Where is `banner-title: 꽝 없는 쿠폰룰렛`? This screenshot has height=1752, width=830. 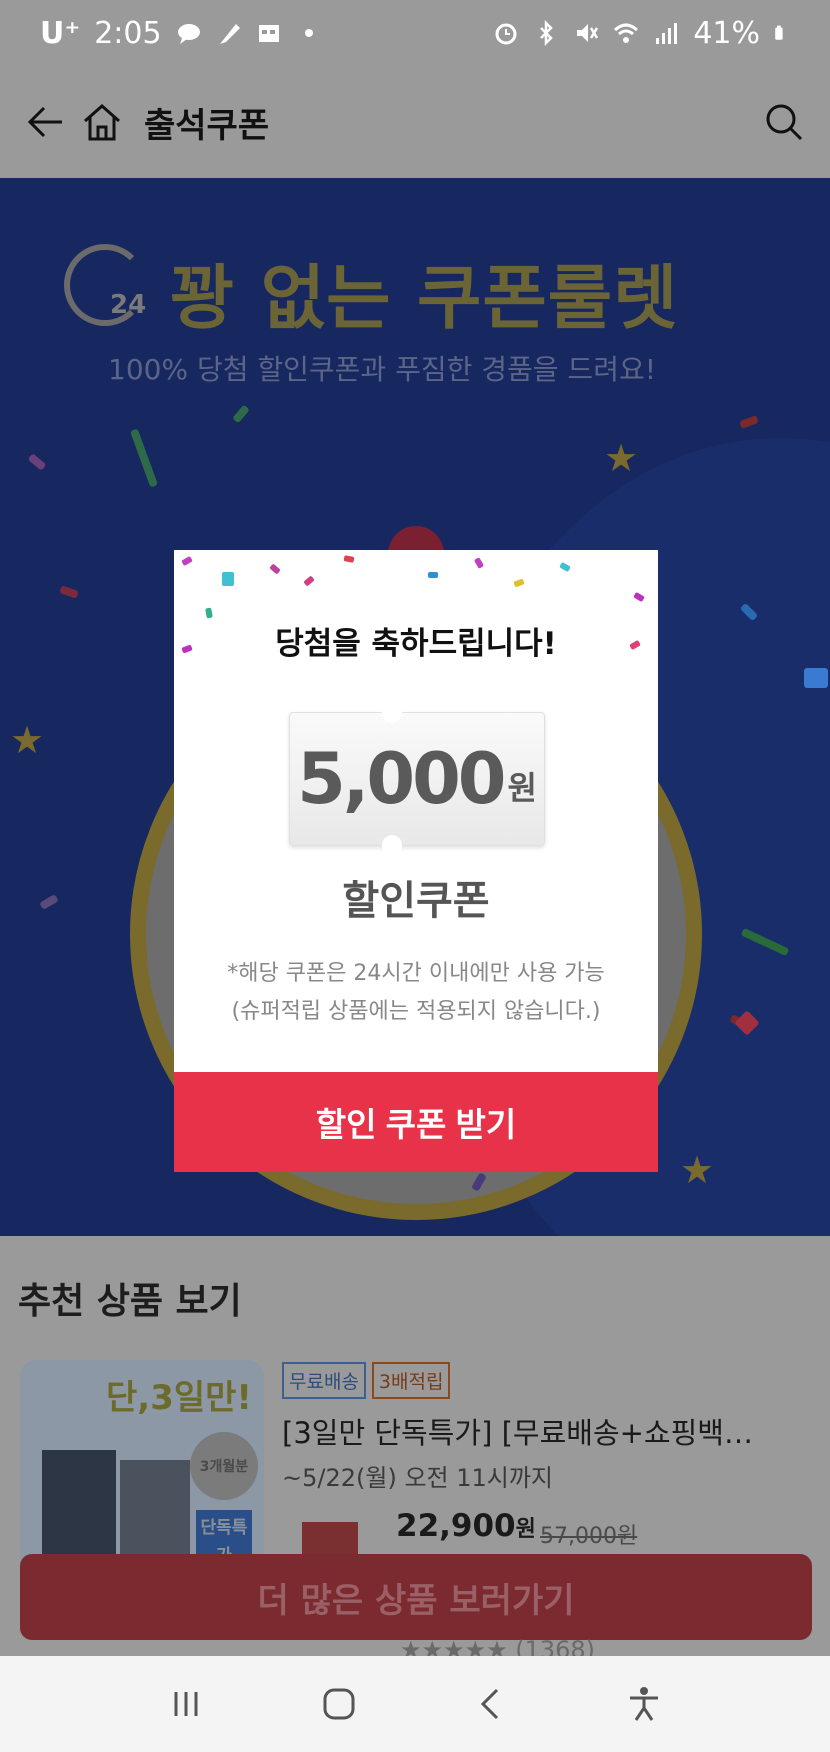 banner-title: 꽝 없는 쿠폰룰렛 is located at coordinates (424, 298).